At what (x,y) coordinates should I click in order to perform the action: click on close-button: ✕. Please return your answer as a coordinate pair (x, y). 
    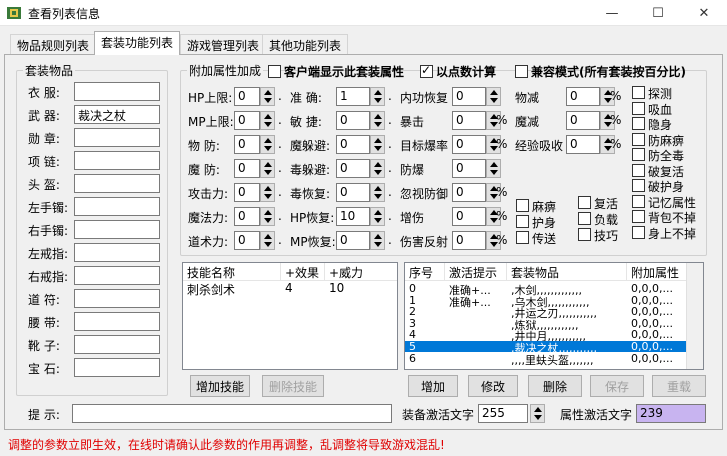
    Looking at the image, I should click on (704, 13).